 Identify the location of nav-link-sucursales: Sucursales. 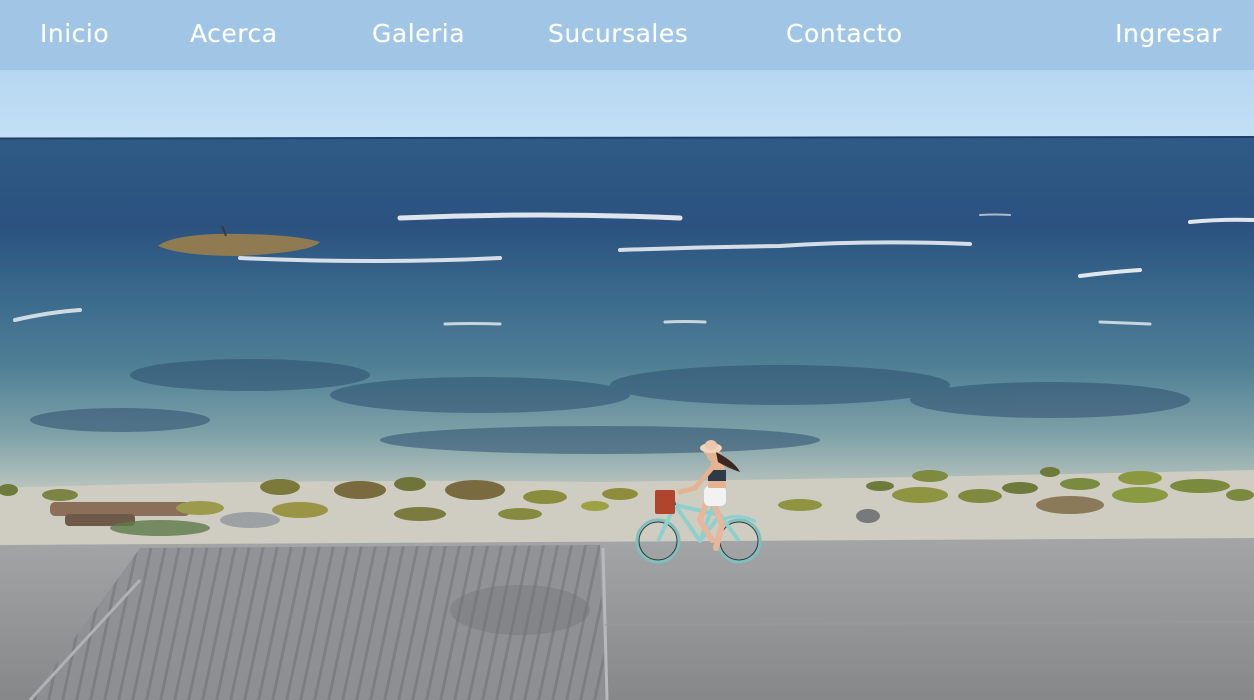
(618, 34).